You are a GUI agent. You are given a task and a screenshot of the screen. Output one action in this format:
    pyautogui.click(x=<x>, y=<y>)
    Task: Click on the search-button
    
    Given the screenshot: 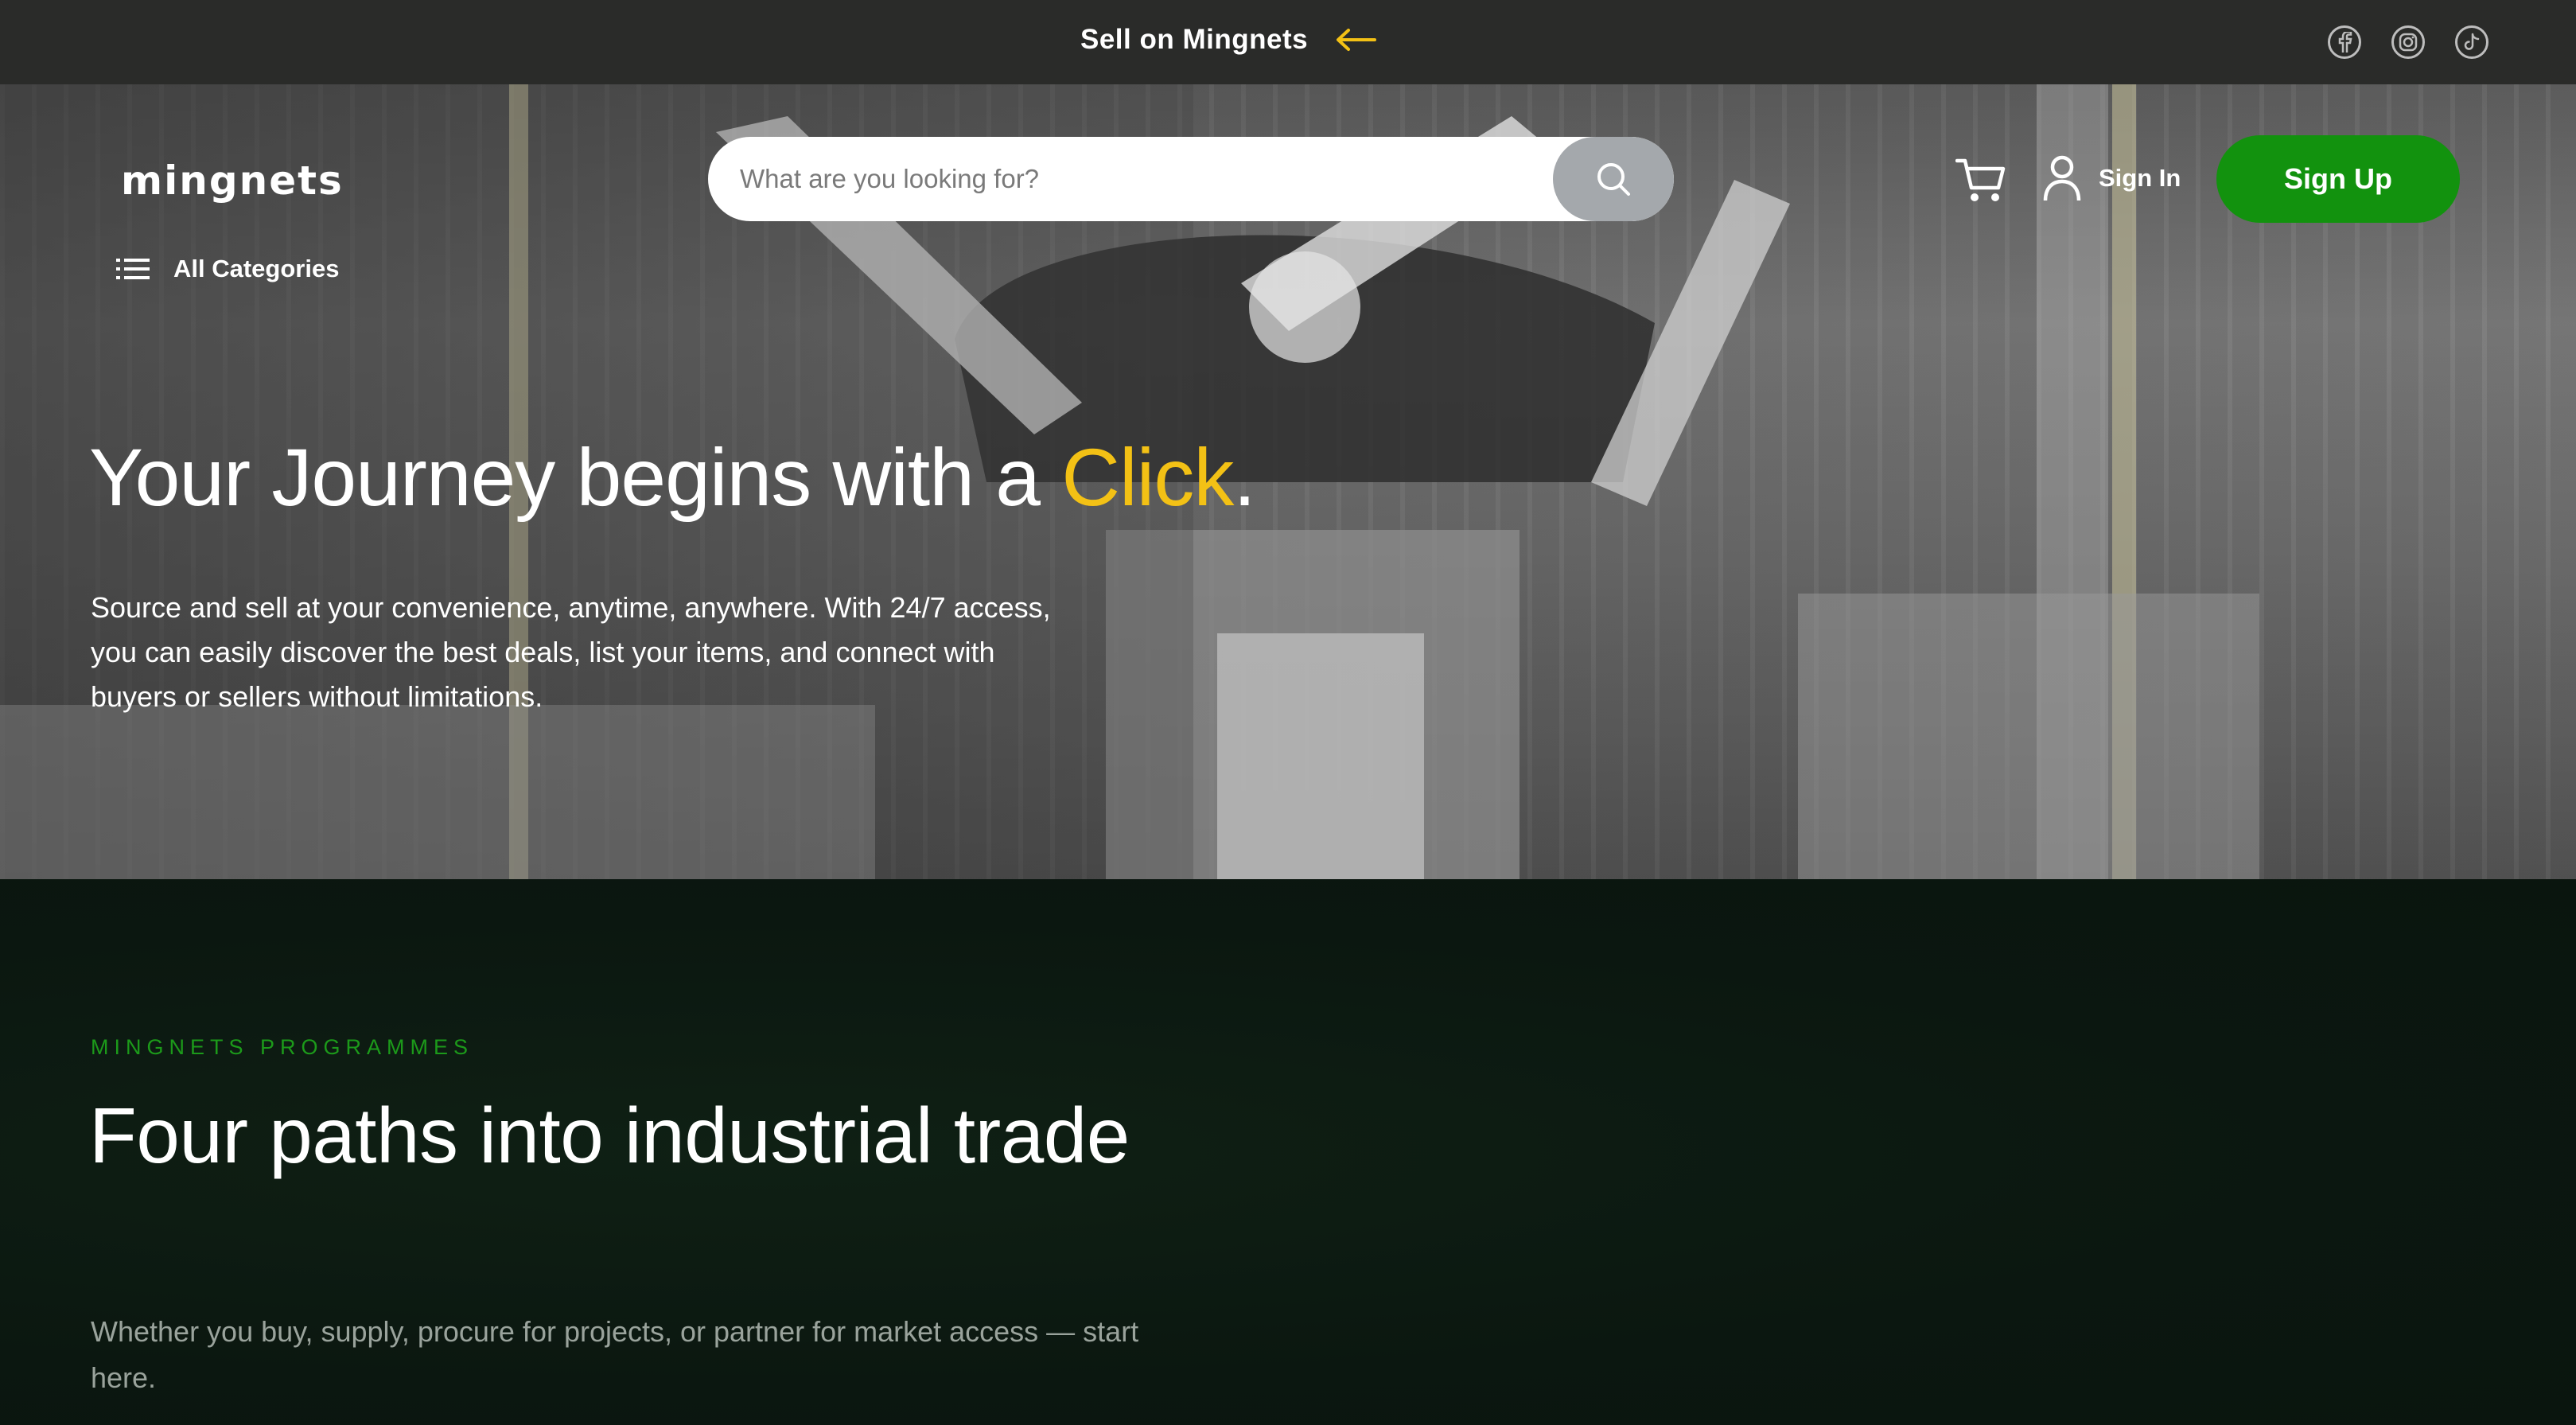 What is the action you would take?
    pyautogui.click(x=1614, y=179)
    